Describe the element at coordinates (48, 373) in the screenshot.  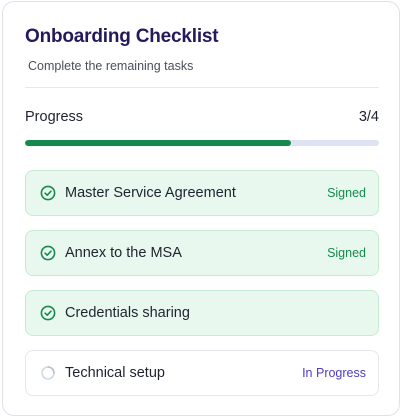
I see `loading-spinner-icon` at that location.